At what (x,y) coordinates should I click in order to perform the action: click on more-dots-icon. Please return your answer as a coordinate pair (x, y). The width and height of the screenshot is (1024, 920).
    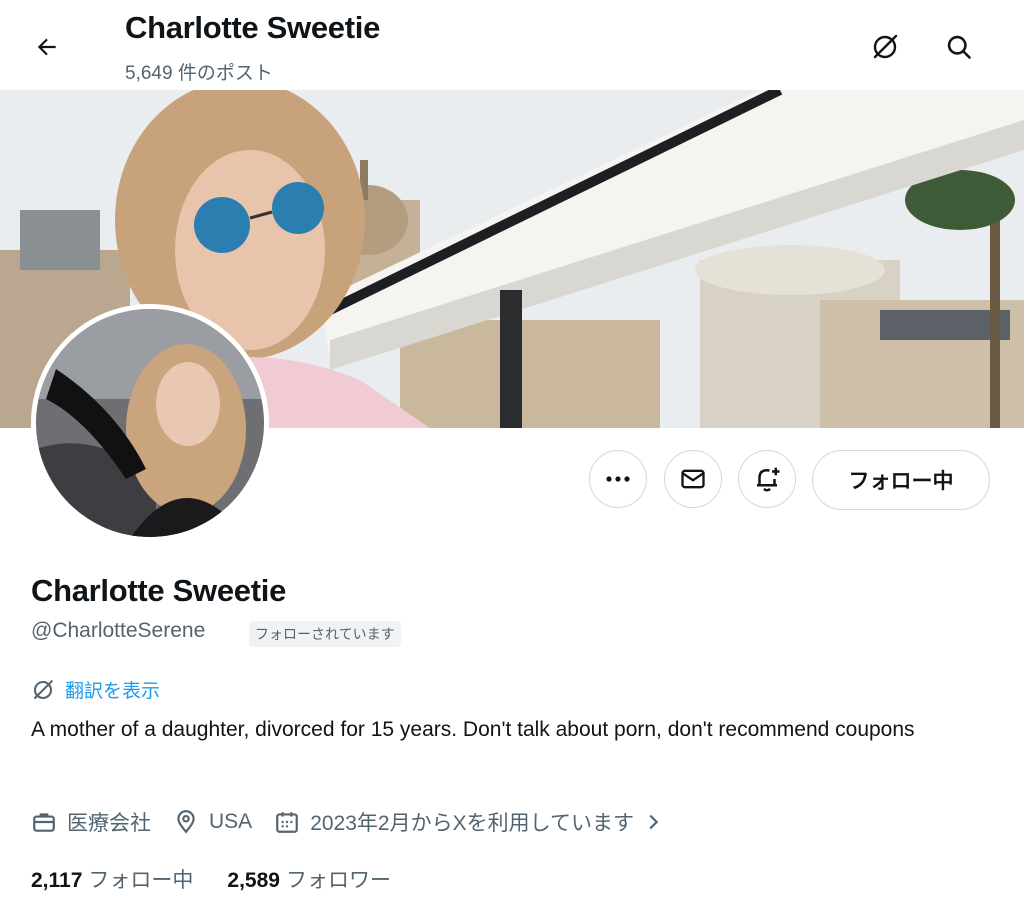
    Looking at the image, I should click on (618, 479).